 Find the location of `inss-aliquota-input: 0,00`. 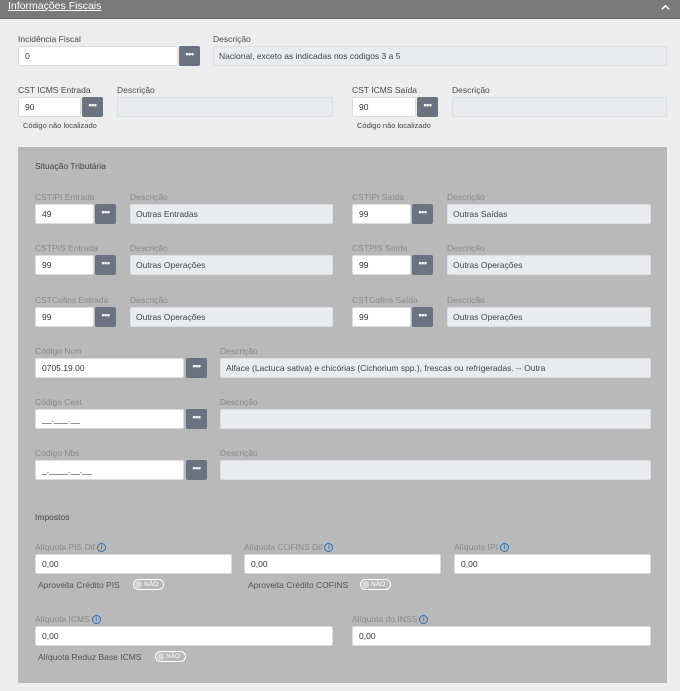

inss-aliquota-input: 0,00 is located at coordinates (501, 636).